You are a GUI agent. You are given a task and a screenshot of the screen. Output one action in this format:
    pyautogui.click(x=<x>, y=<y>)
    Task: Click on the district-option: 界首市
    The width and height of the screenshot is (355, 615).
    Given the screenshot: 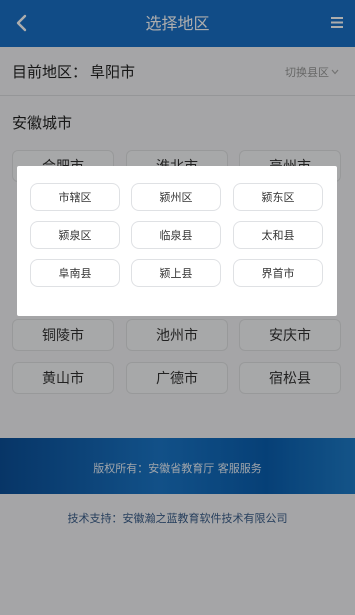 What is the action you would take?
    pyautogui.click(x=278, y=273)
    